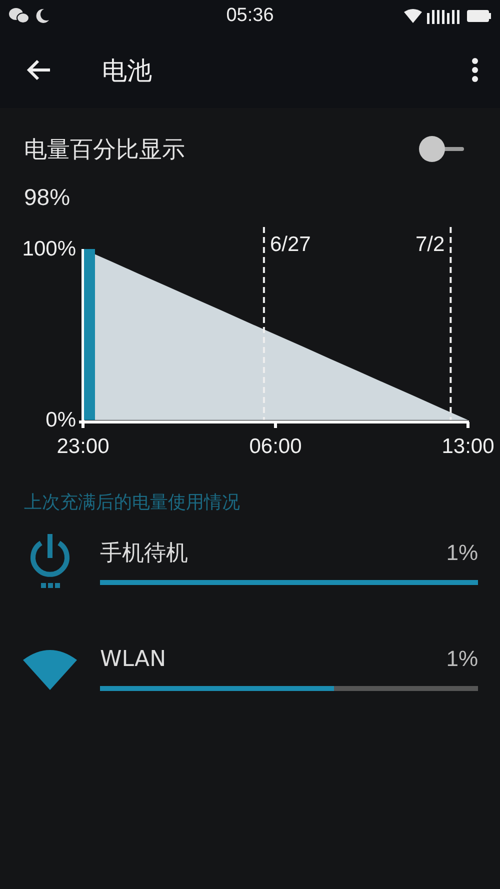 Image resolution: width=500 pixels, height=889 pixels. I want to click on battery-icon, so click(479, 16).